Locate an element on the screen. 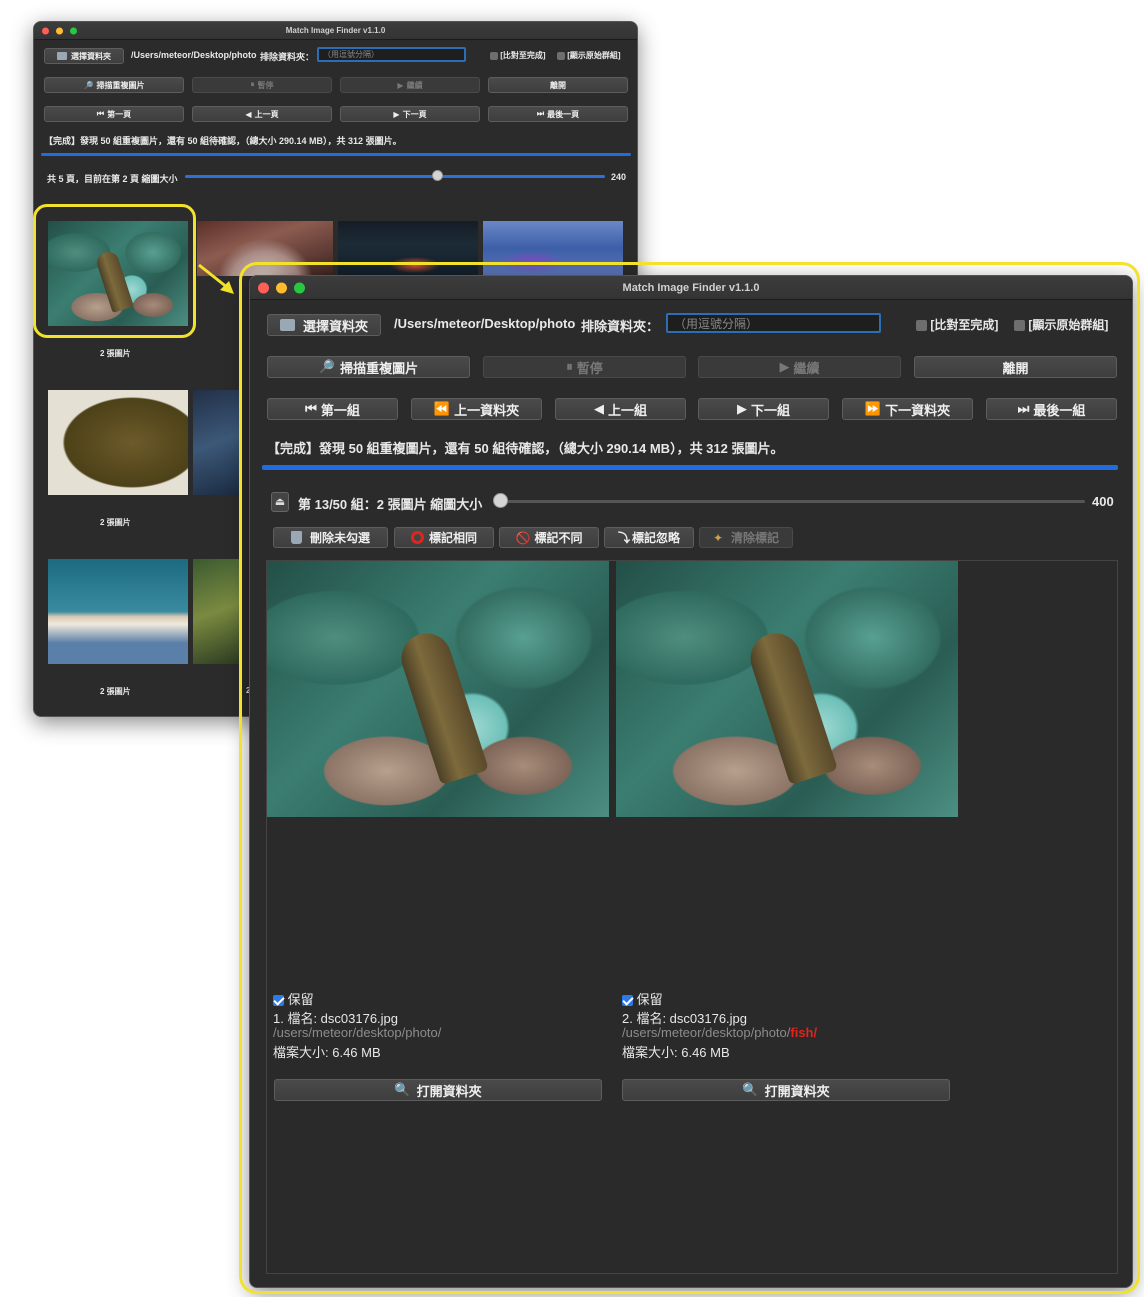 This screenshot has width=1144, height=1297. play-icon: ▶ is located at coordinates (400, 85).